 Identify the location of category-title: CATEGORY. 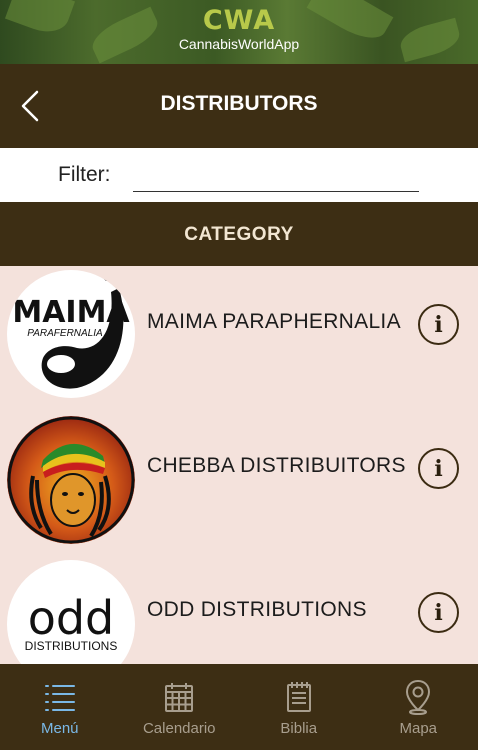
(239, 234).